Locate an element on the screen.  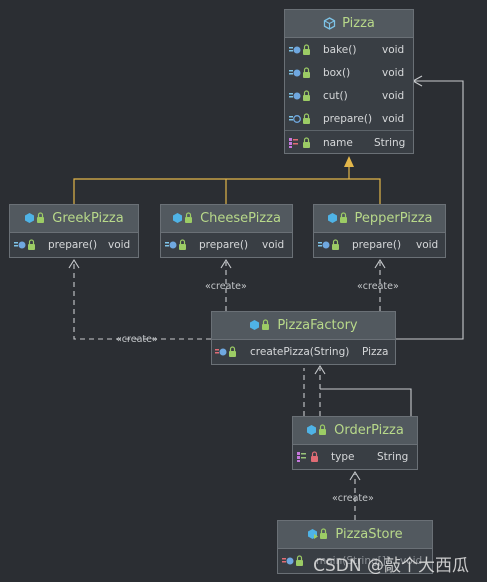
inheritance-edges is located at coordinates (227, 180).